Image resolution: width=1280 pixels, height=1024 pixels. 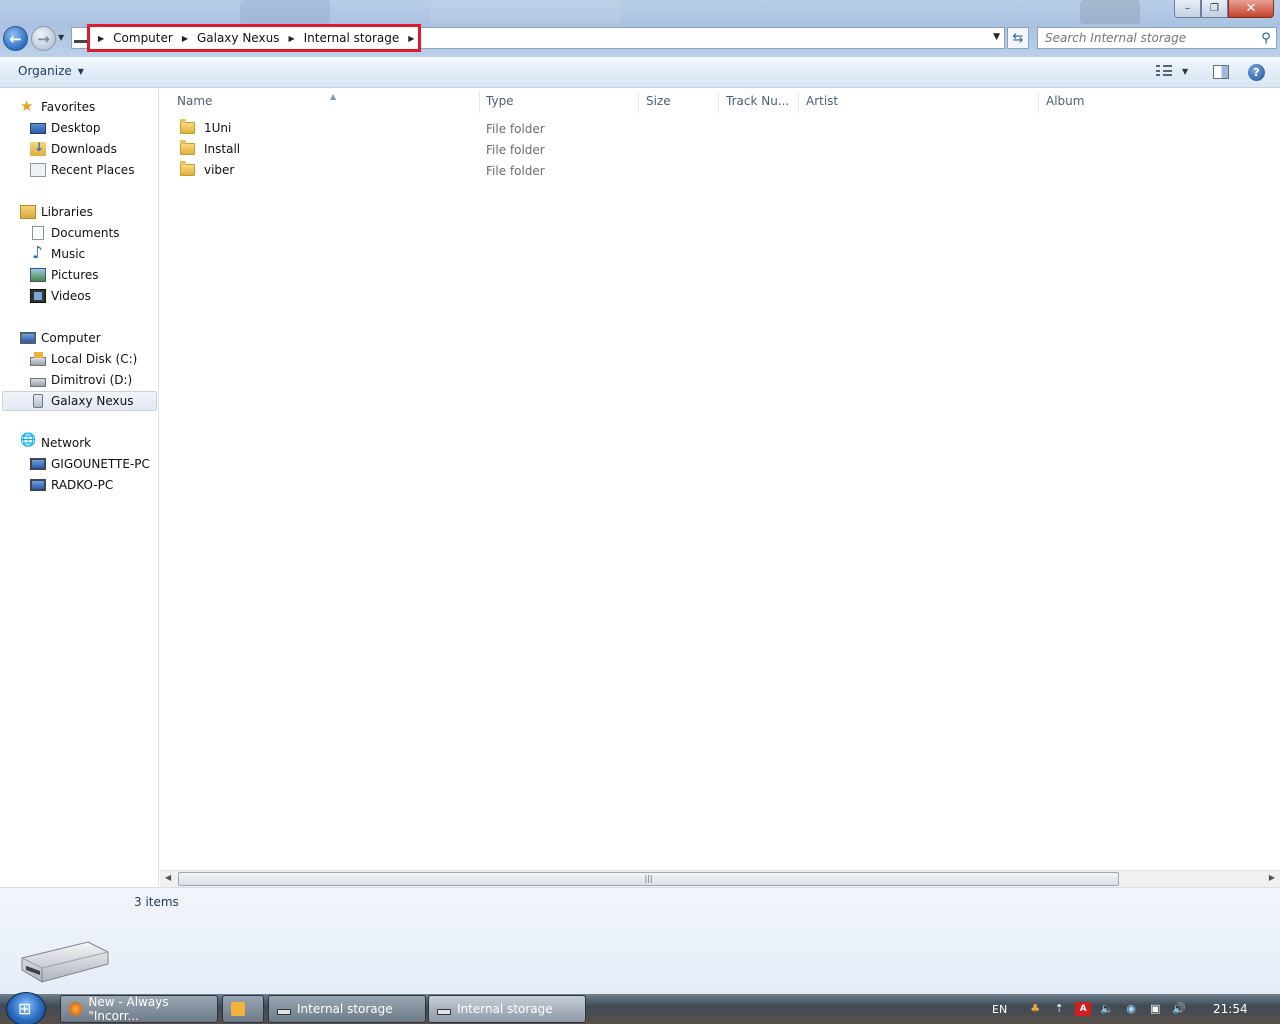 I want to click on forward-arrow-icon: →, so click(x=43, y=38).